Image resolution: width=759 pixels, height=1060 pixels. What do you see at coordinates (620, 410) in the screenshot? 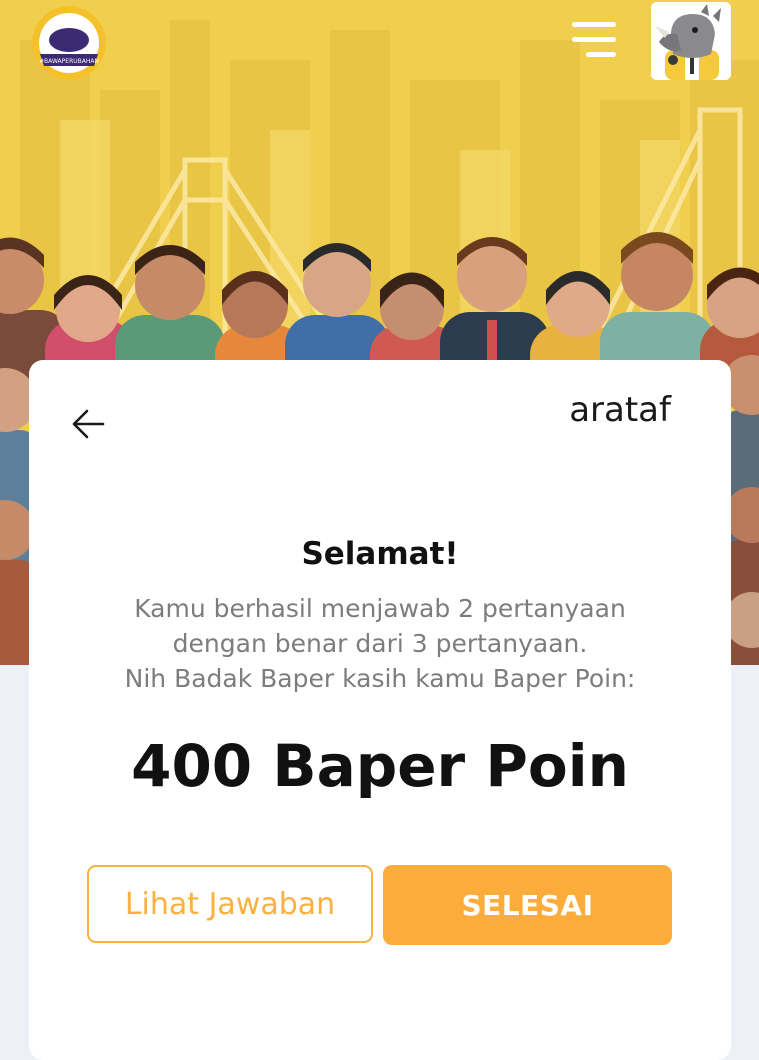
I see `username-label: arataf` at bounding box center [620, 410].